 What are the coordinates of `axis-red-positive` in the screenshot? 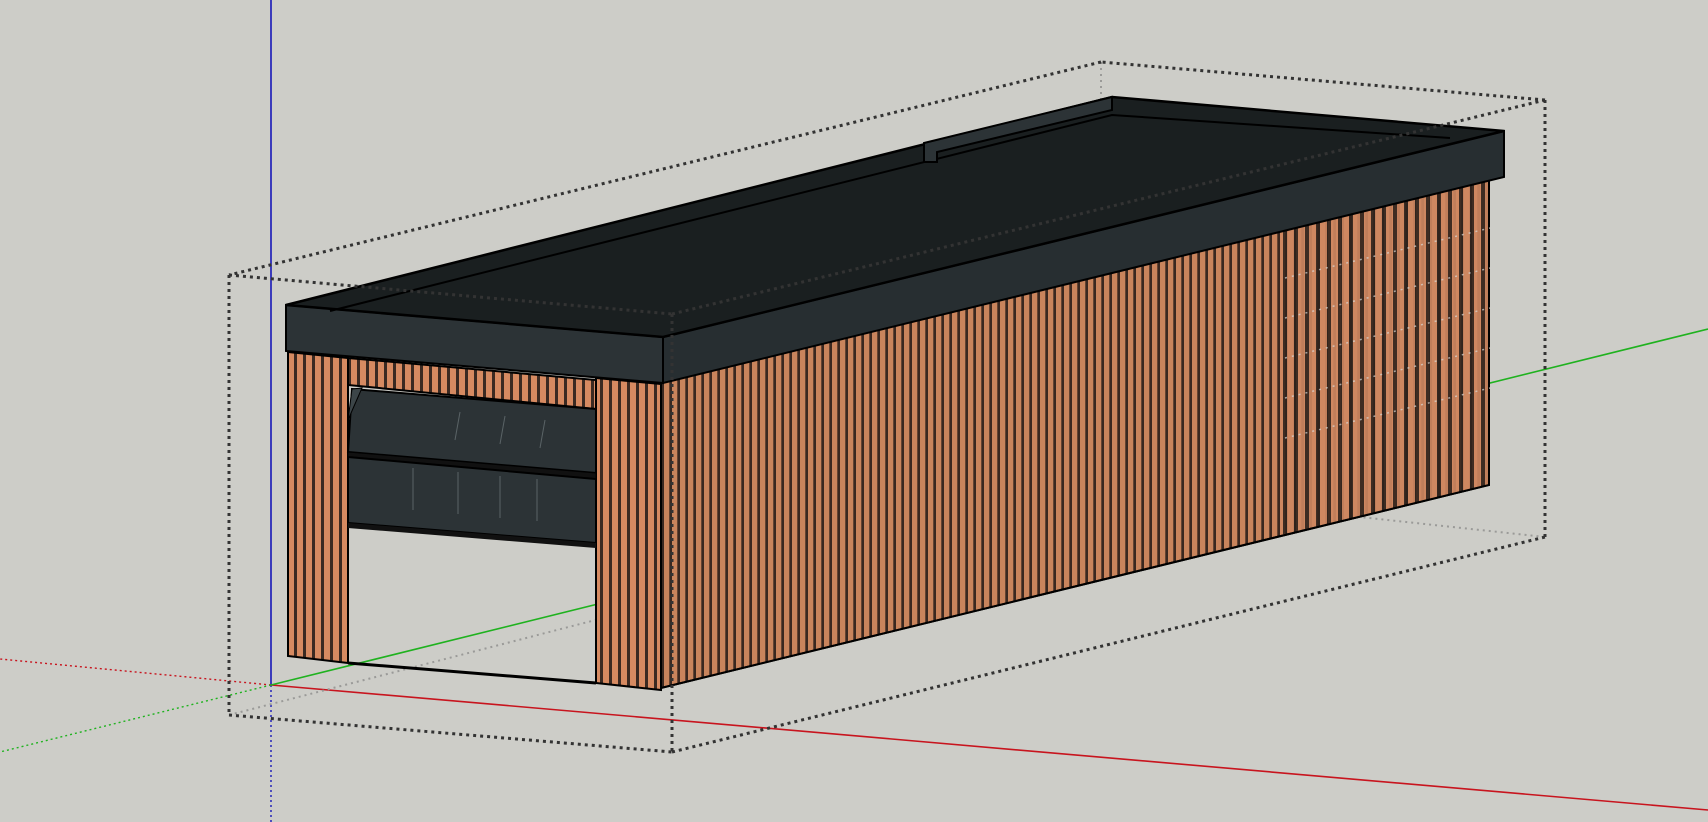 It's located at (989, 747).